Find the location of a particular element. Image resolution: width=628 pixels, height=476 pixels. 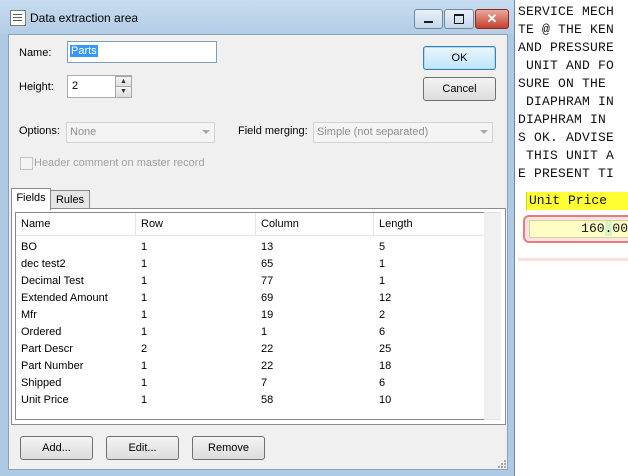

table-row: Ordered 1 1 6 is located at coordinates (250, 332).